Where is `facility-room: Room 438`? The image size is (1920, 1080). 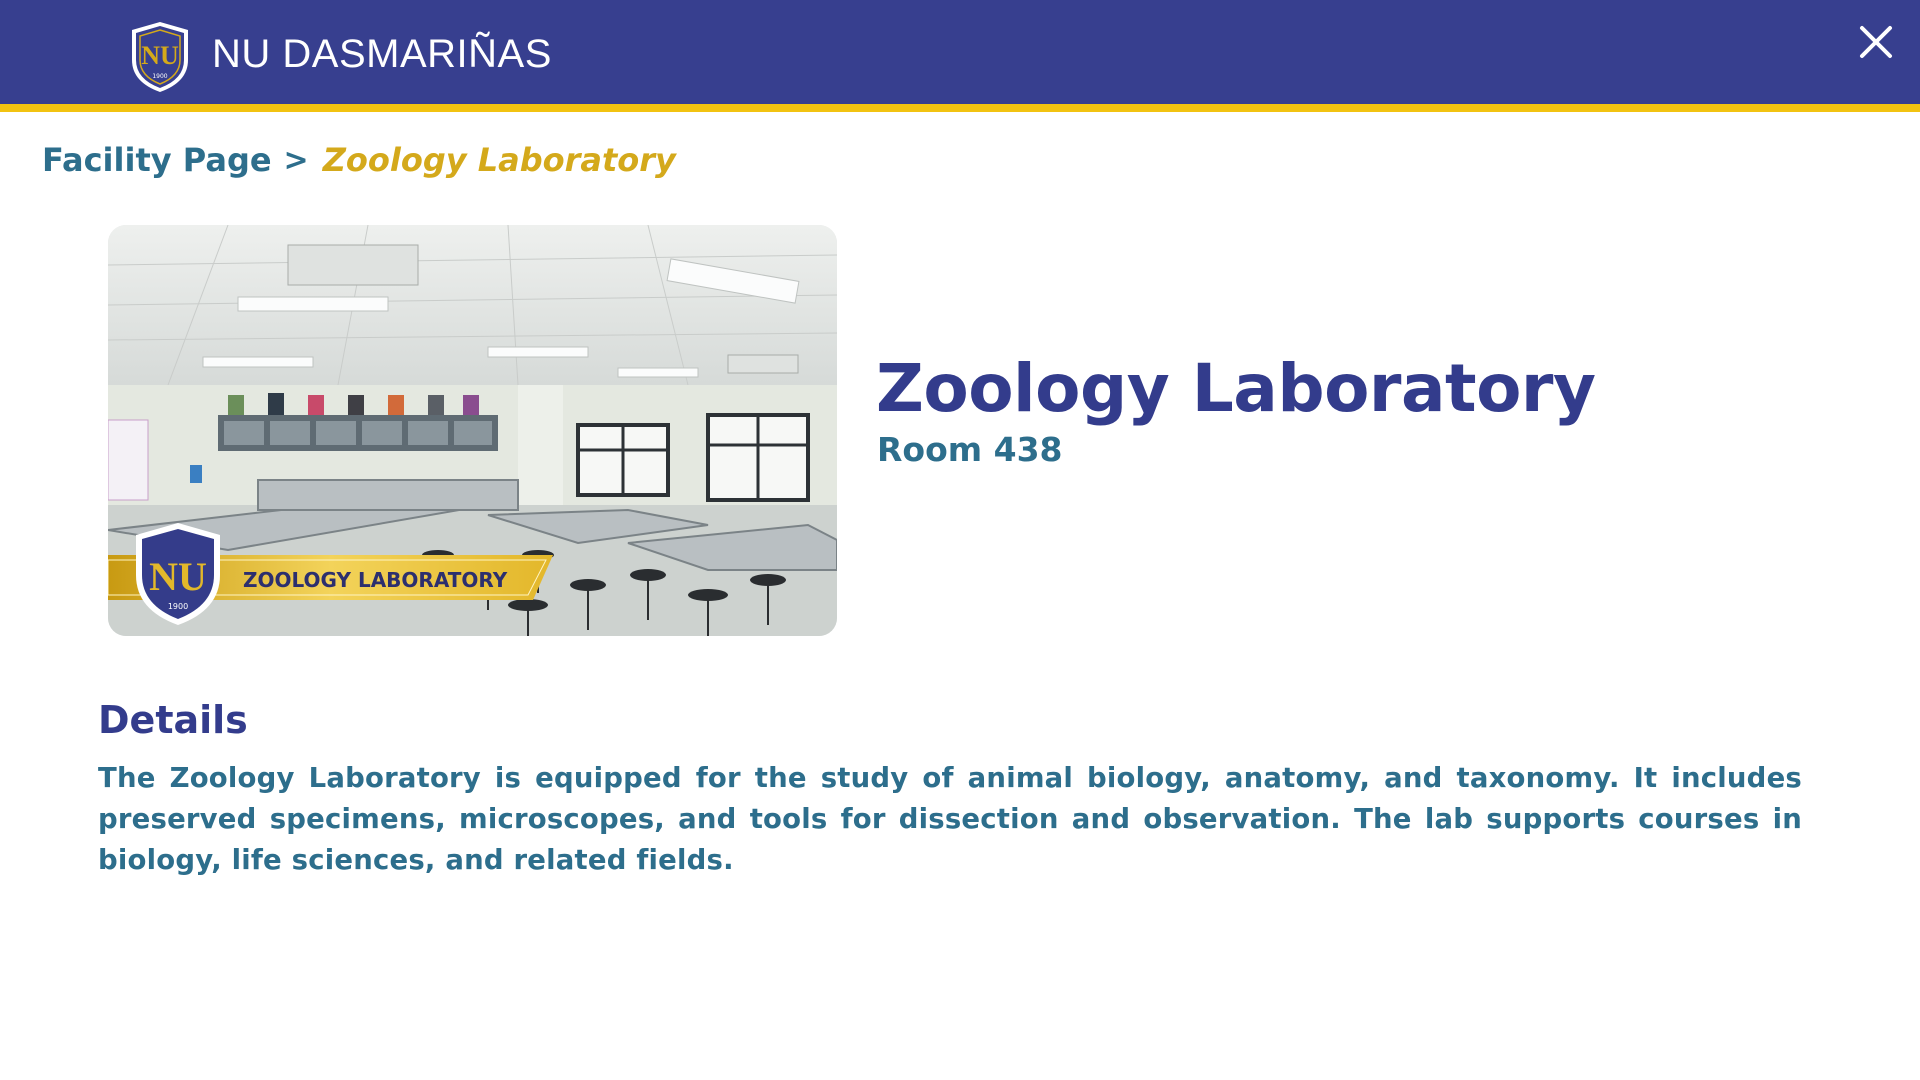
facility-room: Room 438 is located at coordinates (970, 449).